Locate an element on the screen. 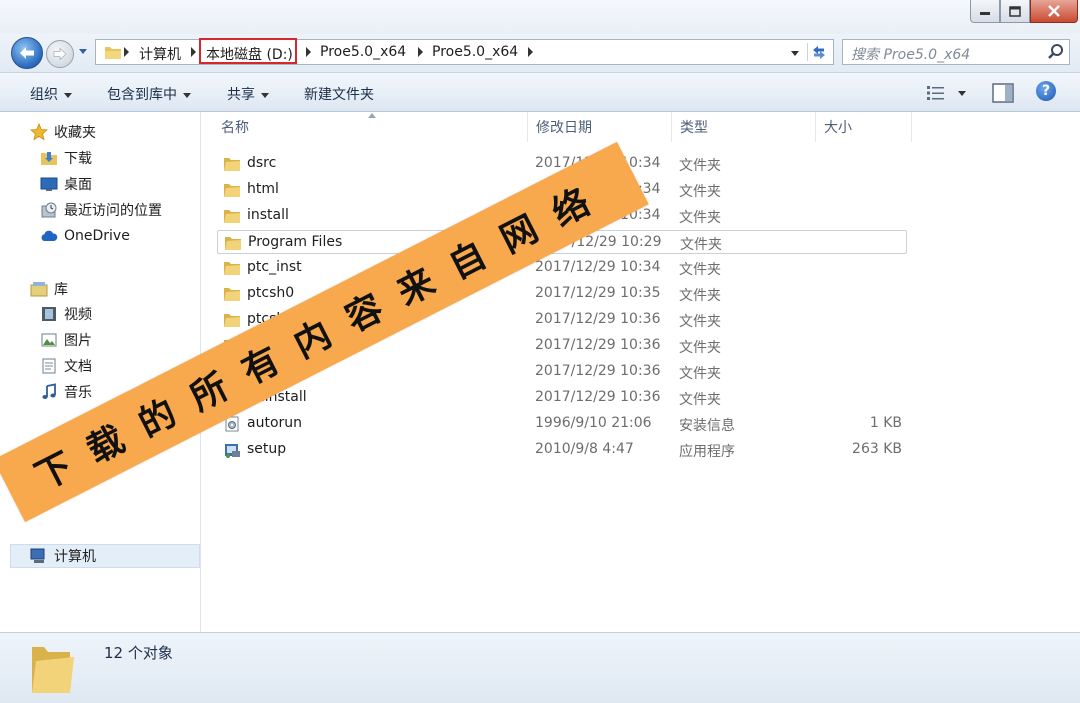  sidebar-item-music: 音乐 is located at coordinates (66, 392).